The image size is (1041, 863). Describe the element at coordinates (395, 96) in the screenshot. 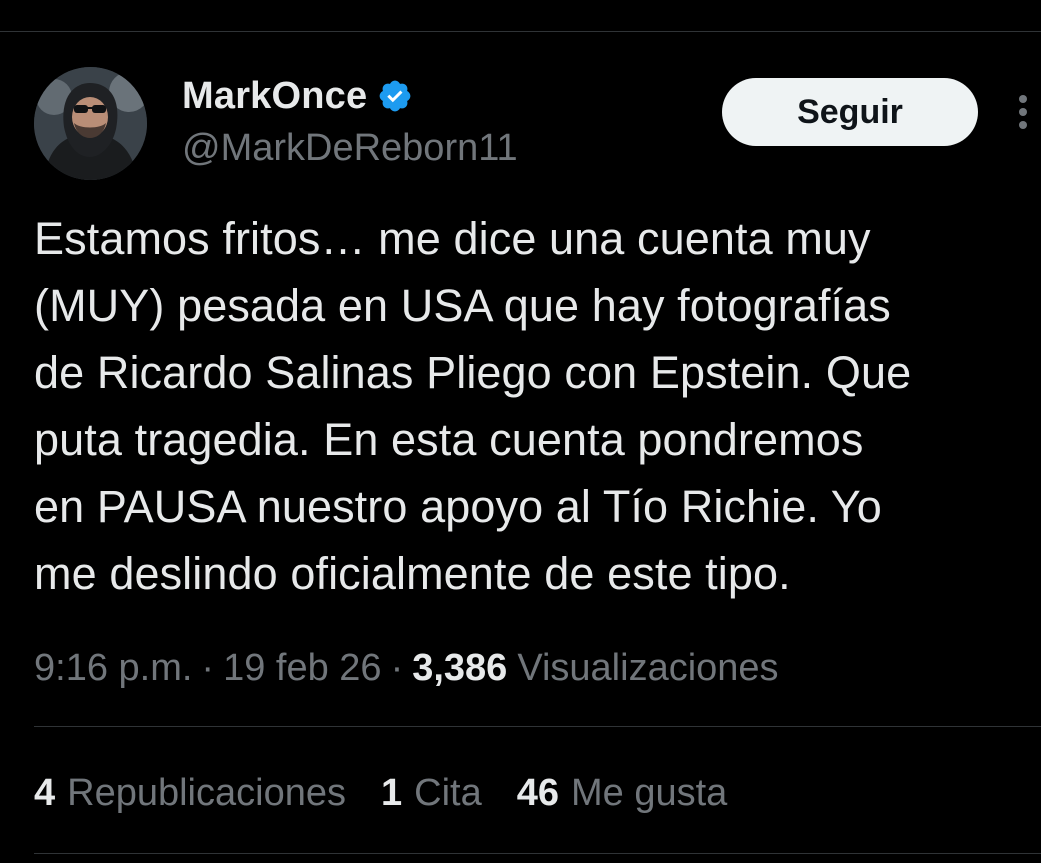

I see `verified-badge-icon` at that location.